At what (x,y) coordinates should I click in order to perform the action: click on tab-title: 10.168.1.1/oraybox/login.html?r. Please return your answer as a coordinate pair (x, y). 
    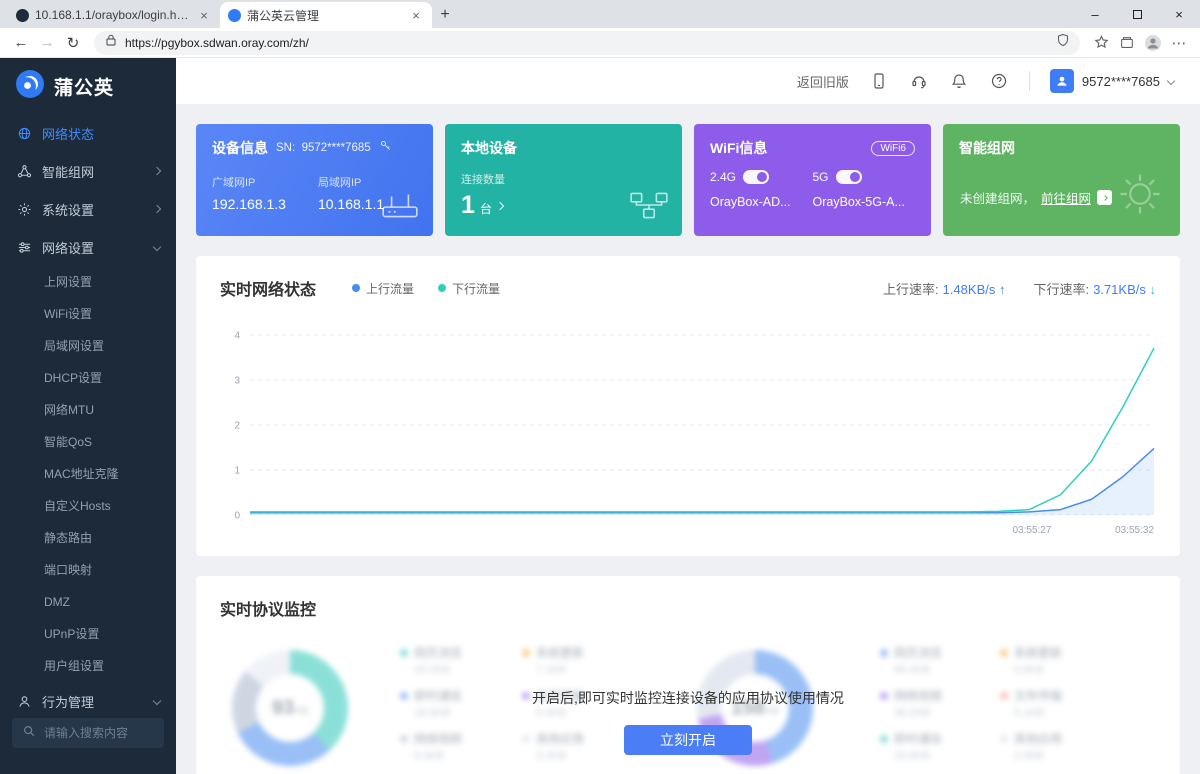
    Looking at the image, I should click on (112, 15).